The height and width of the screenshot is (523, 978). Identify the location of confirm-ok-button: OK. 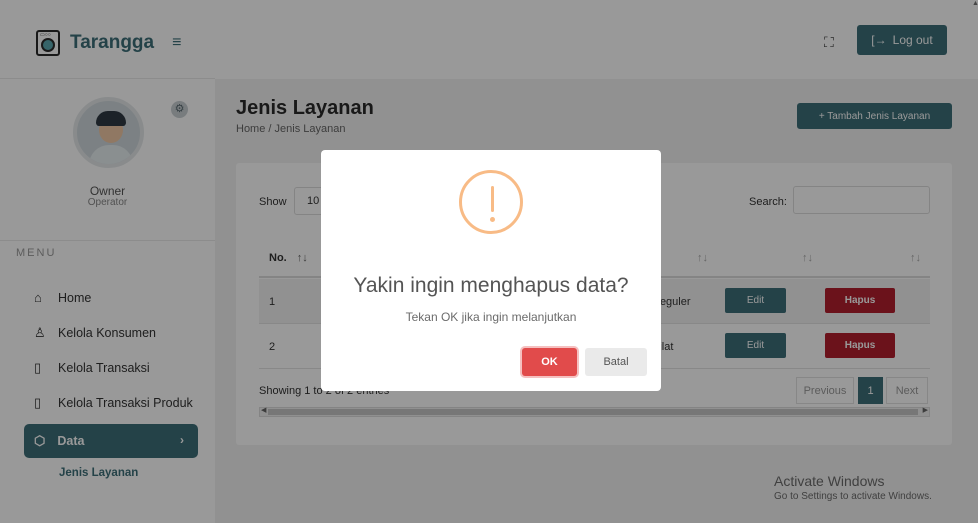
(549, 362).